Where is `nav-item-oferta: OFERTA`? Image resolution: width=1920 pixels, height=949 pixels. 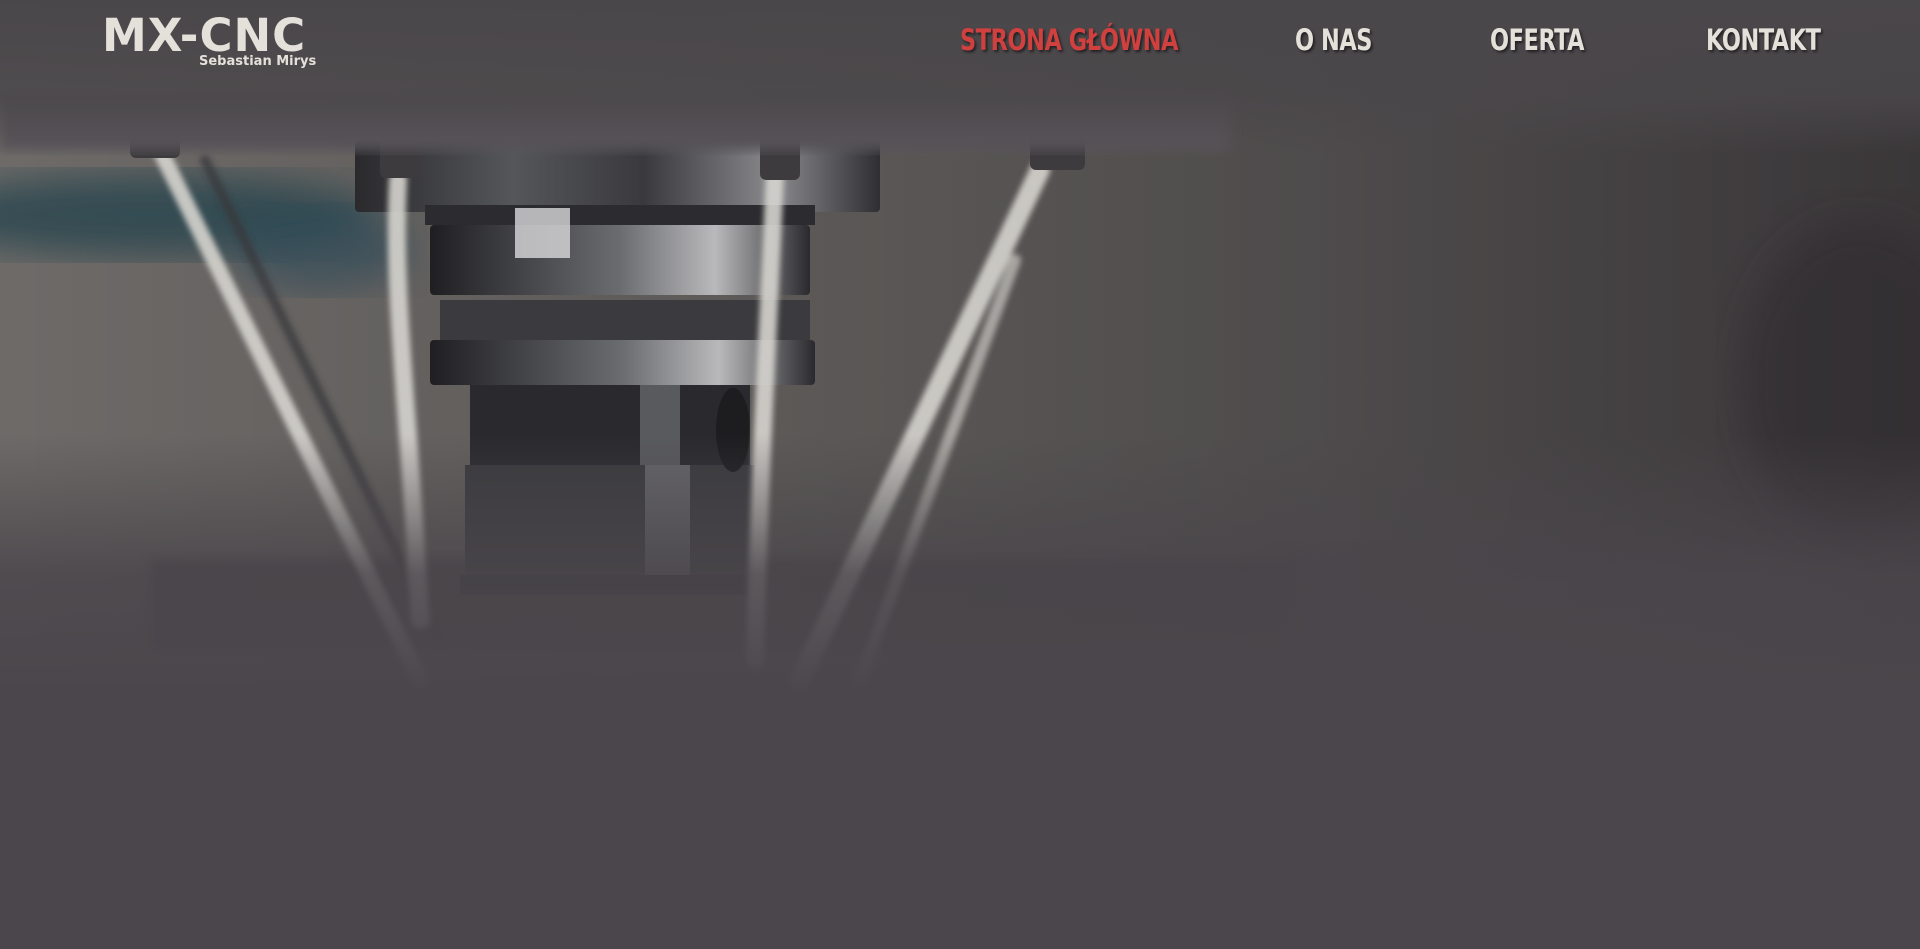
nav-item-oferta: OFERTA is located at coordinates (1537, 40).